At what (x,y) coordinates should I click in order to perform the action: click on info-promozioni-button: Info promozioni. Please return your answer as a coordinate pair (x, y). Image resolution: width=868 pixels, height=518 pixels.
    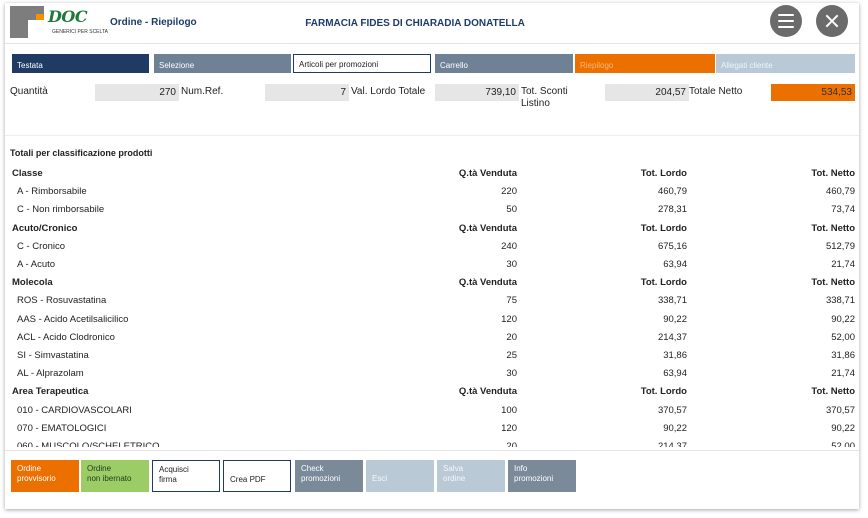
    Looking at the image, I should click on (542, 476).